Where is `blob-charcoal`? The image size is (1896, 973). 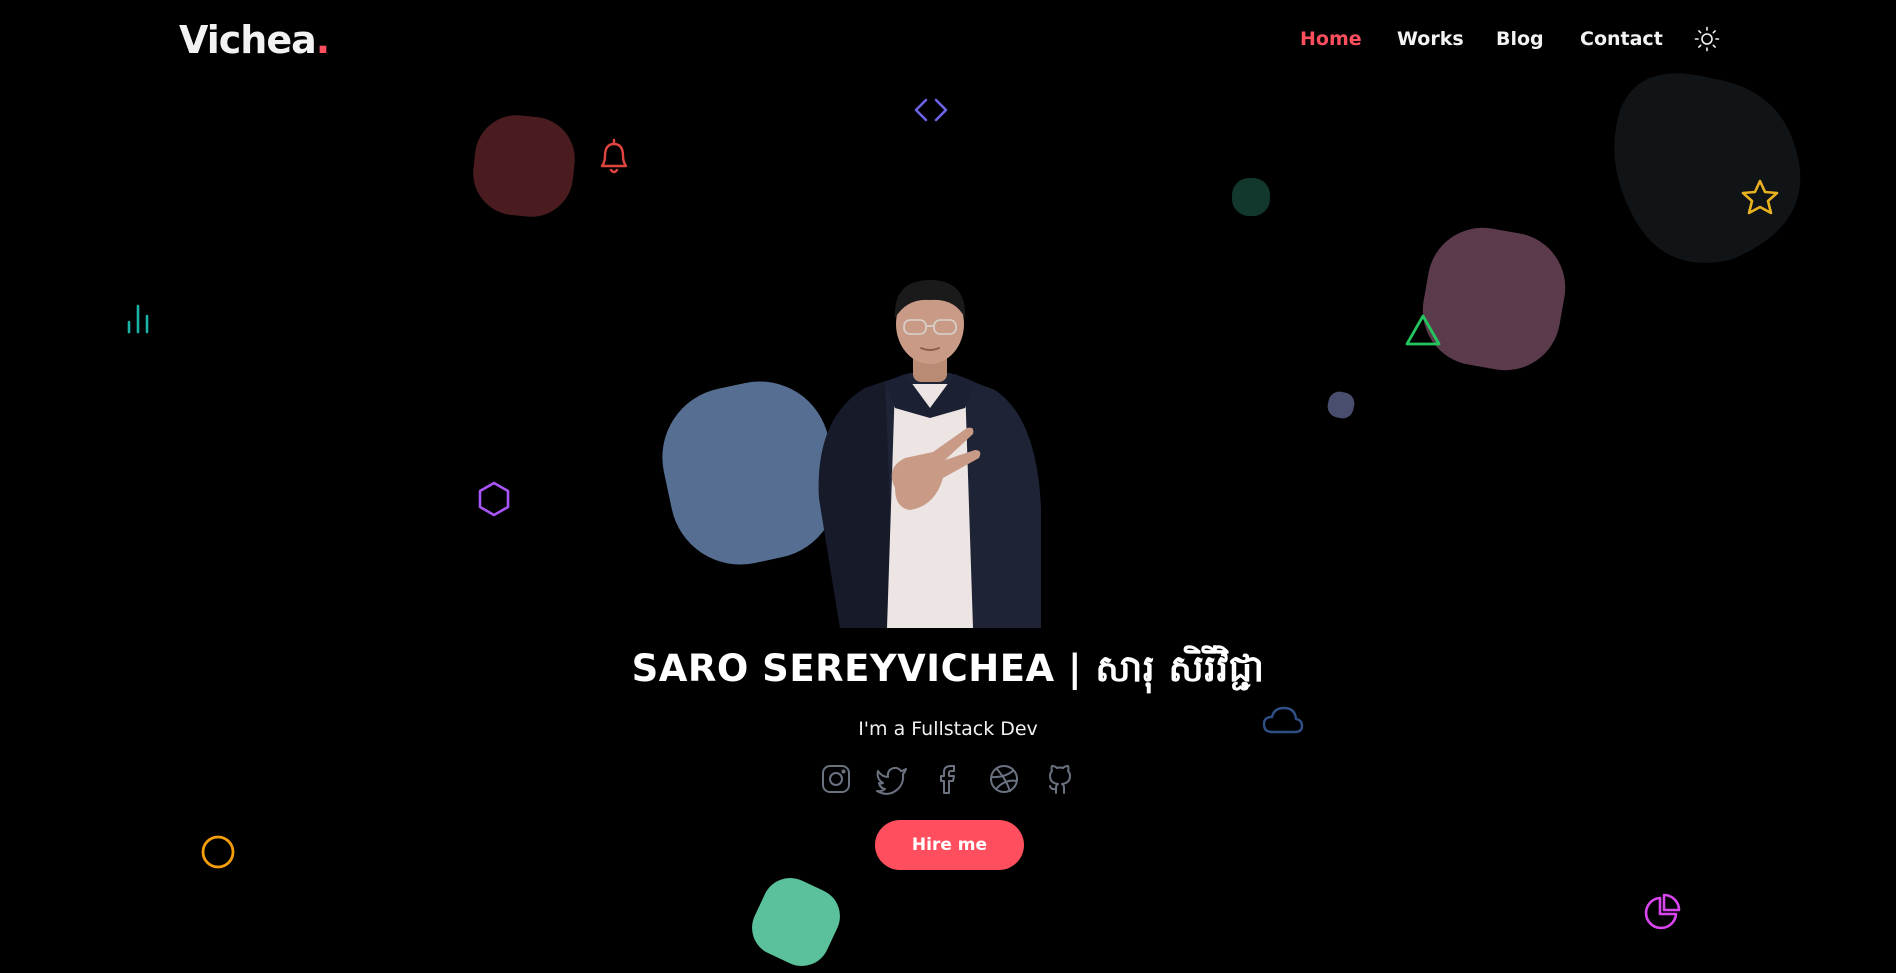
blob-charcoal is located at coordinates (1707, 168).